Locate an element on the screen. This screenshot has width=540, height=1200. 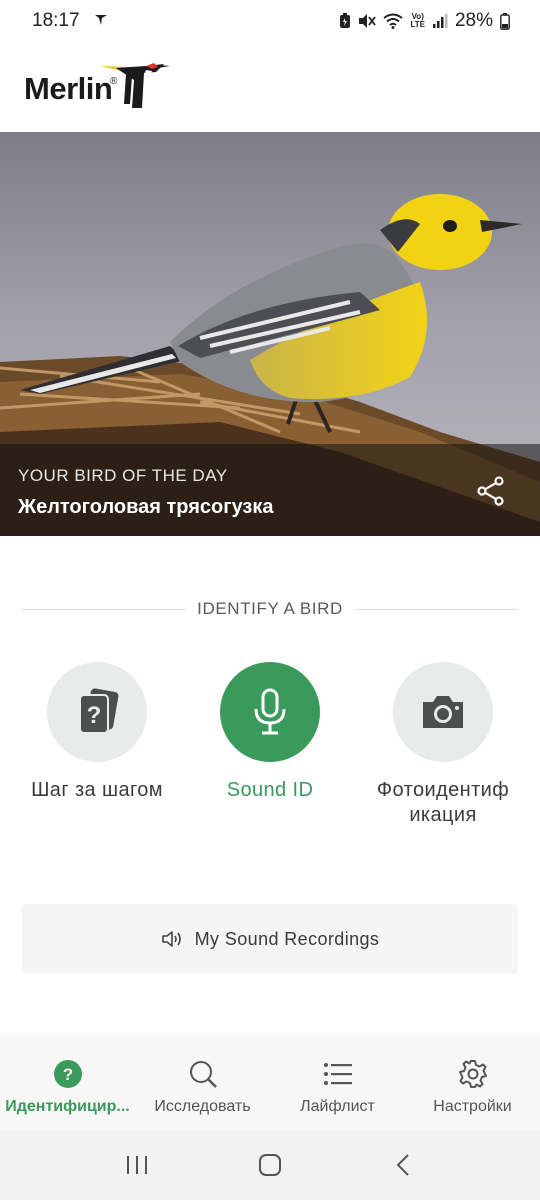
photo-id-label: Фотоидентиф икация is located at coordinates (443, 802).